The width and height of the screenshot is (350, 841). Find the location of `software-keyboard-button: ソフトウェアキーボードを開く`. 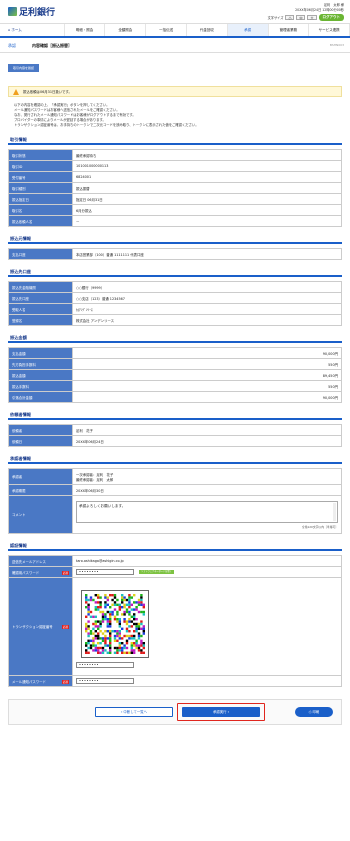

software-keyboard-button: ソフトウェアキーボードを開く is located at coordinates (156, 572).